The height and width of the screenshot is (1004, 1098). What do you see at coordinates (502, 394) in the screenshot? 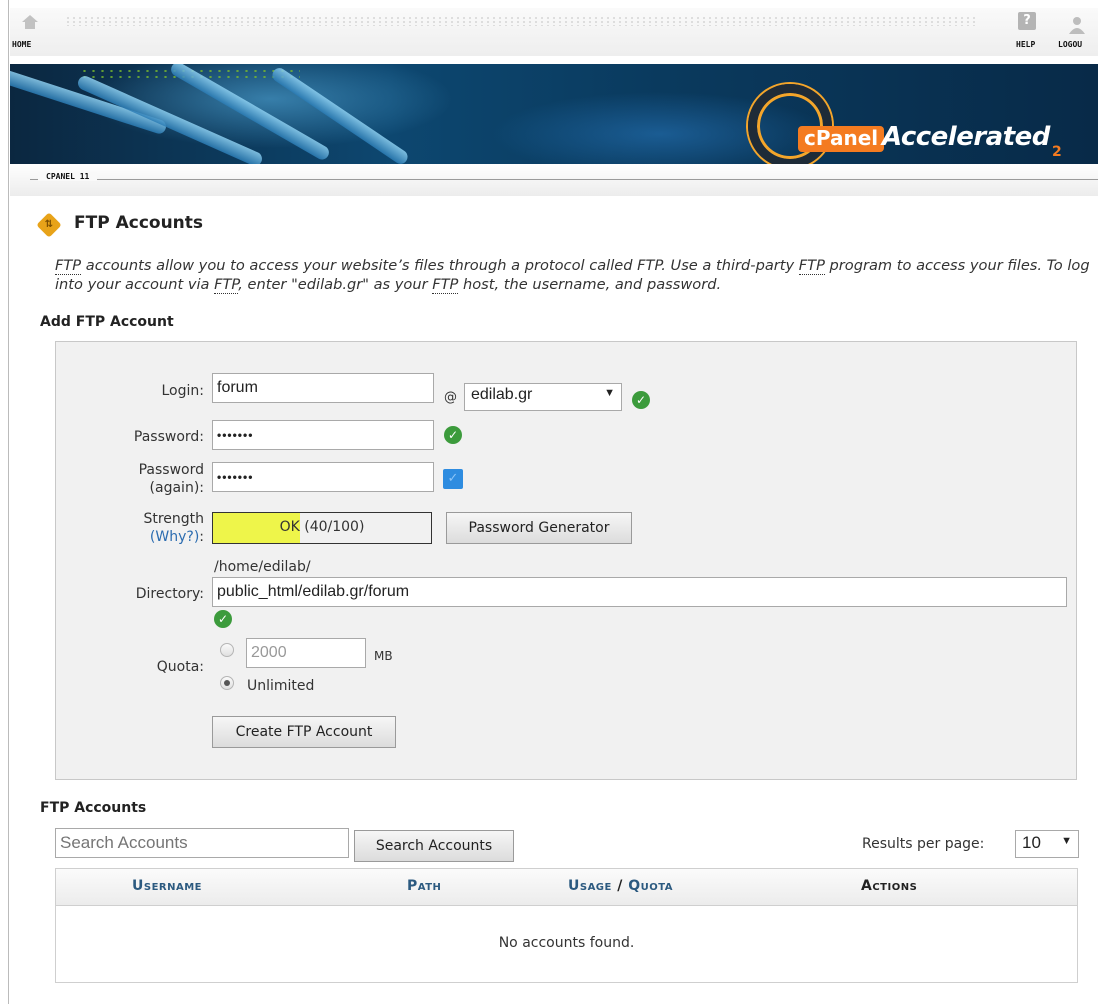
I see `domain-select-value: edilab.gr` at bounding box center [502, 394].